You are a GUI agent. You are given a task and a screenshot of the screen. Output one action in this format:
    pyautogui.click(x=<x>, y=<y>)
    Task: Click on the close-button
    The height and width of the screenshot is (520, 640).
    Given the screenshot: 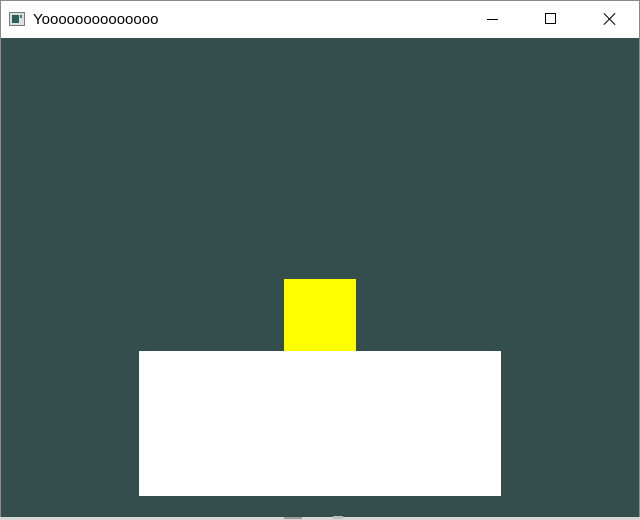 What is the action you would take?
    pyautogui.click(x=610, y=19)
    